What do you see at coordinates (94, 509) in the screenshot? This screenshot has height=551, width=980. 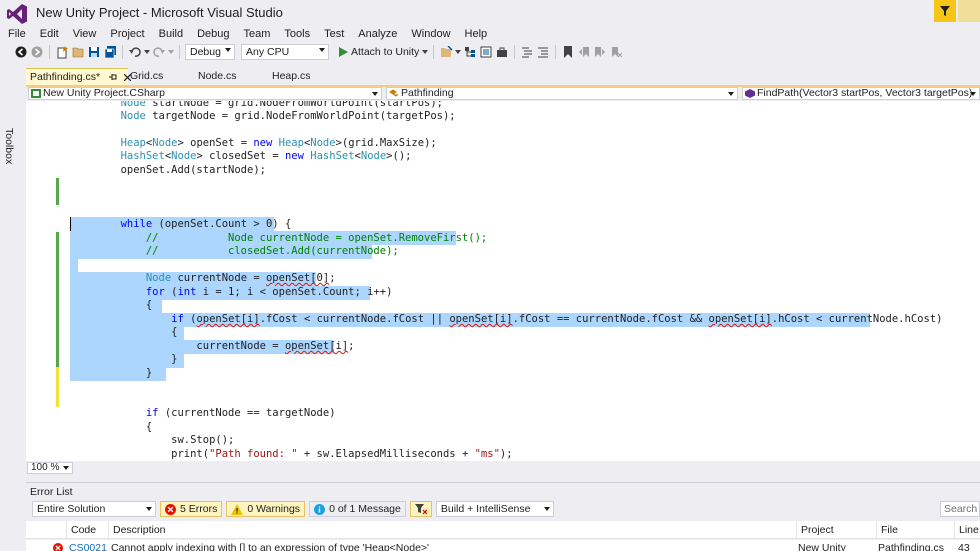 I see `scope-select: Entire Solution` at bounding box center [94, 509].